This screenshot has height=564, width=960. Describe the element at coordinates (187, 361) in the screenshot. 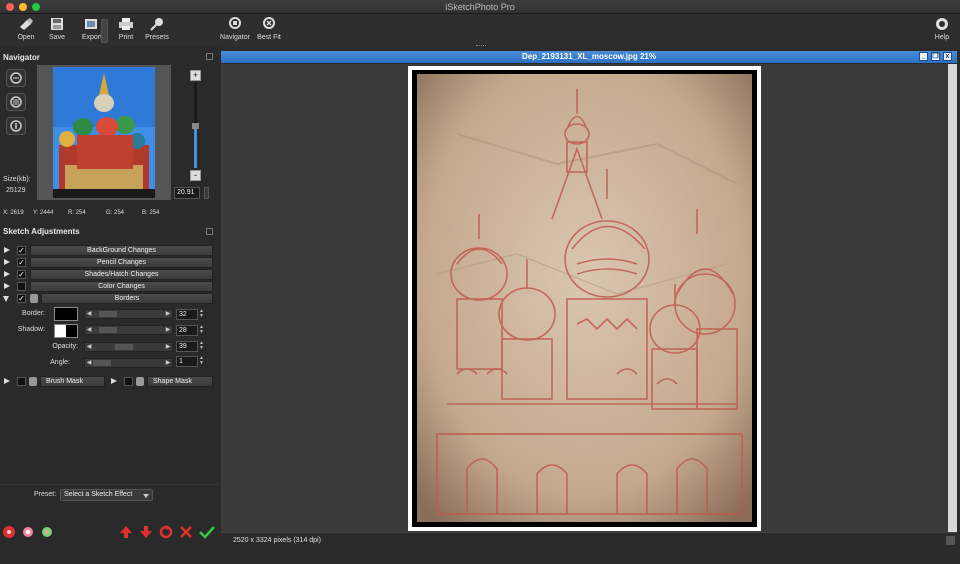

I see `angle-value-field: 1` at that location.